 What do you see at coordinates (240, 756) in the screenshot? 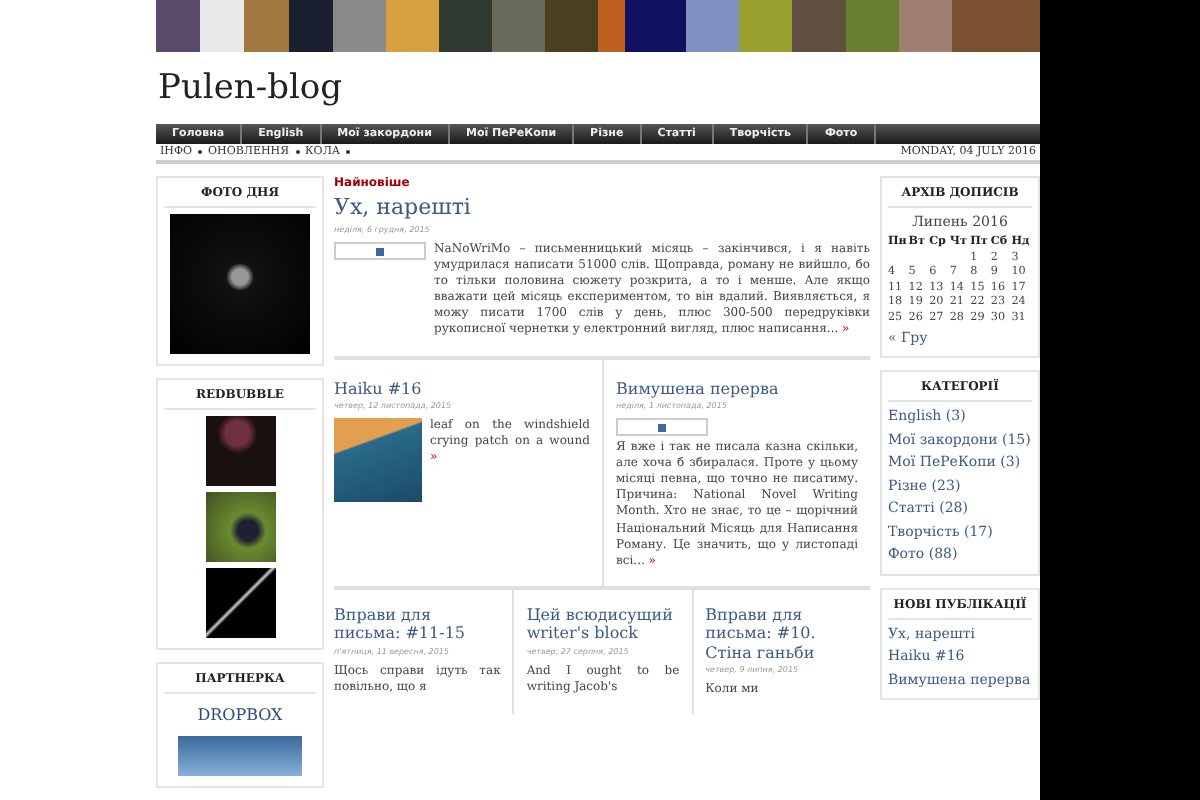
I see `screenshot-placeholder` at bounding box center [240, 756].